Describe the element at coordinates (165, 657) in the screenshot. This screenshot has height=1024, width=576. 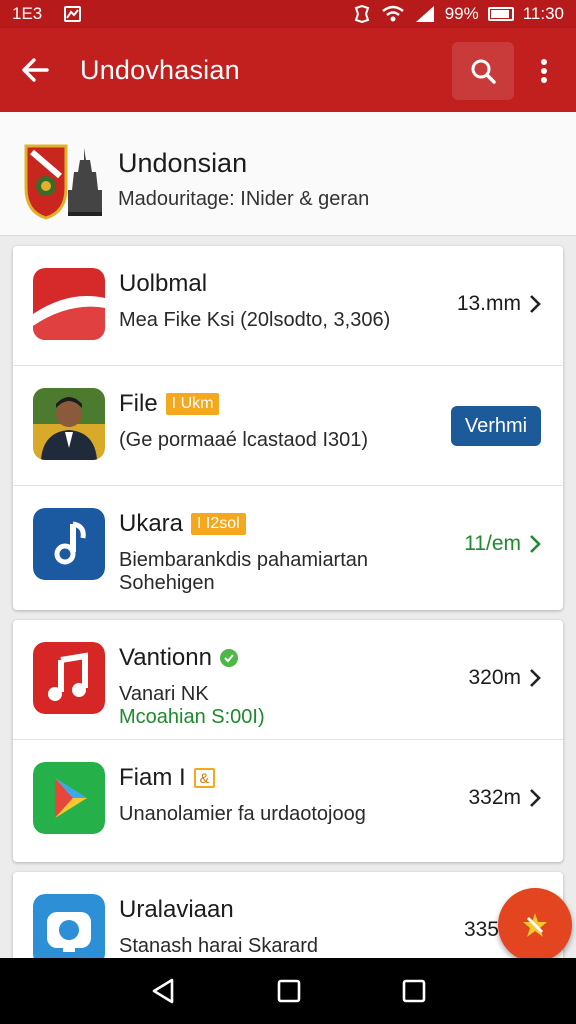
I see `app-title-text: Vantionn` at that location.